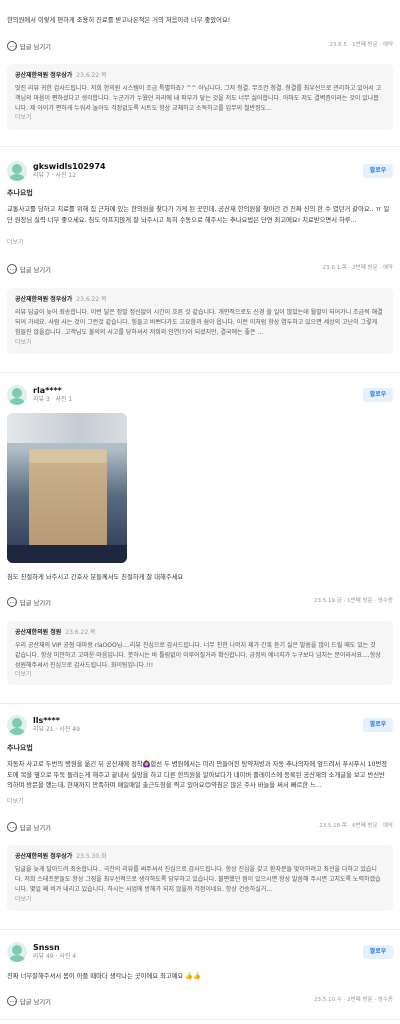  What do you see at coordinates (200, 270) in the screenshot?
I see `review-actions: 답글 남기기 23.6.1.목 · 3번째 방문 · 예약` at bounding box center [200, 270].